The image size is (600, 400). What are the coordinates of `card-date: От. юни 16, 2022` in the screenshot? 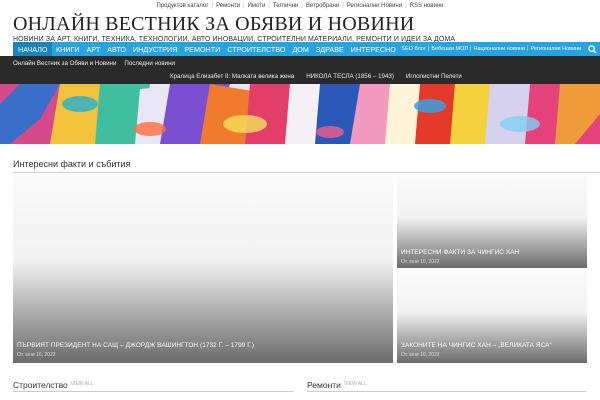 It's located at (36, 355).